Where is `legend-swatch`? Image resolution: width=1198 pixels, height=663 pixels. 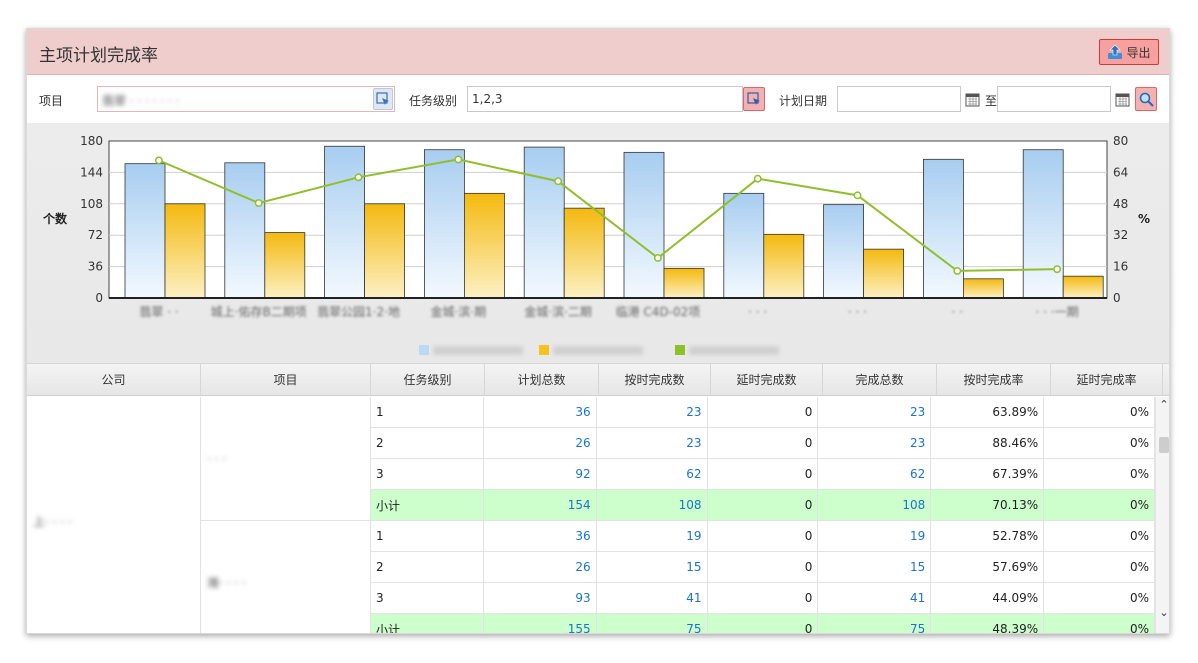 legend-swatch is located at coordinates (680, 350).